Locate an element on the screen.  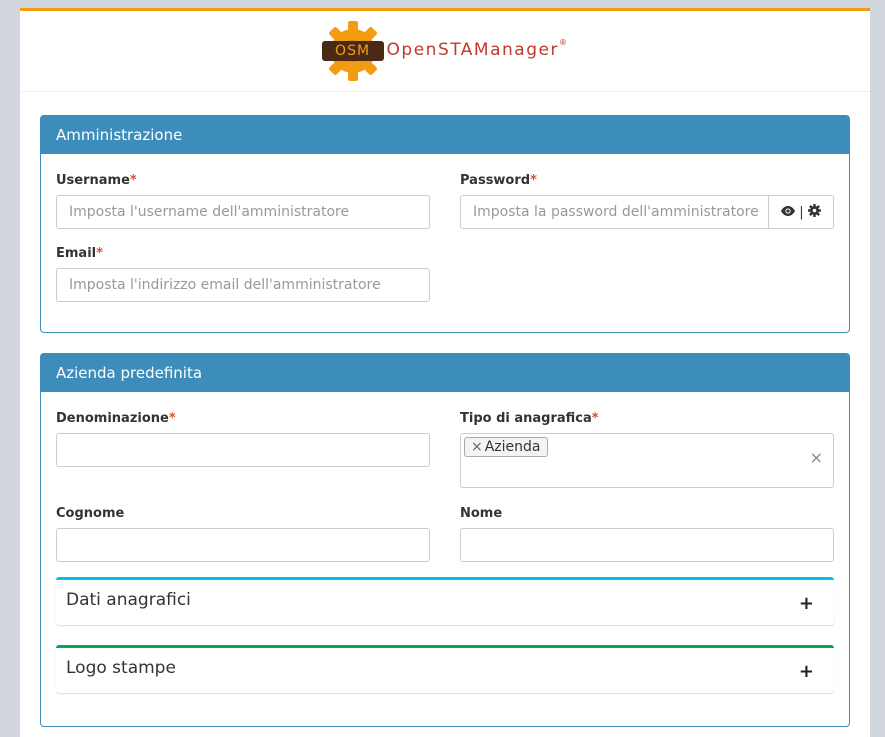
dati-anagrafici-panel: Dati anagrafici + is located at coordinates (445, 601).